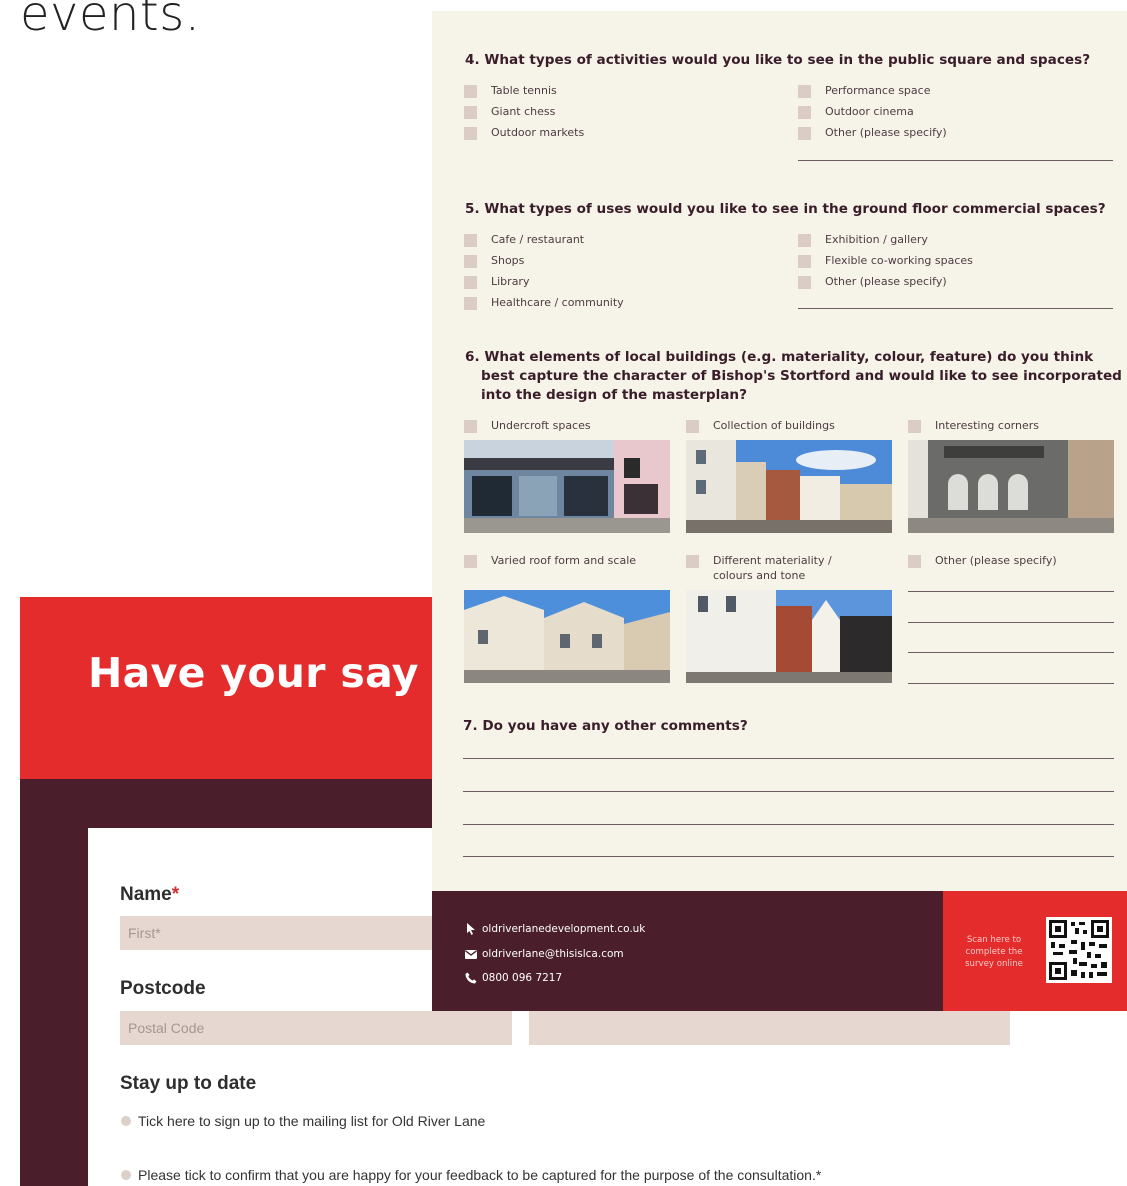 The height and width of the screenshot is (1186, 1127). What do you see at coordinates (538, 132) in the screenshot?
I see `option-label: Outdoor markets` at bounding box center [538, 132].